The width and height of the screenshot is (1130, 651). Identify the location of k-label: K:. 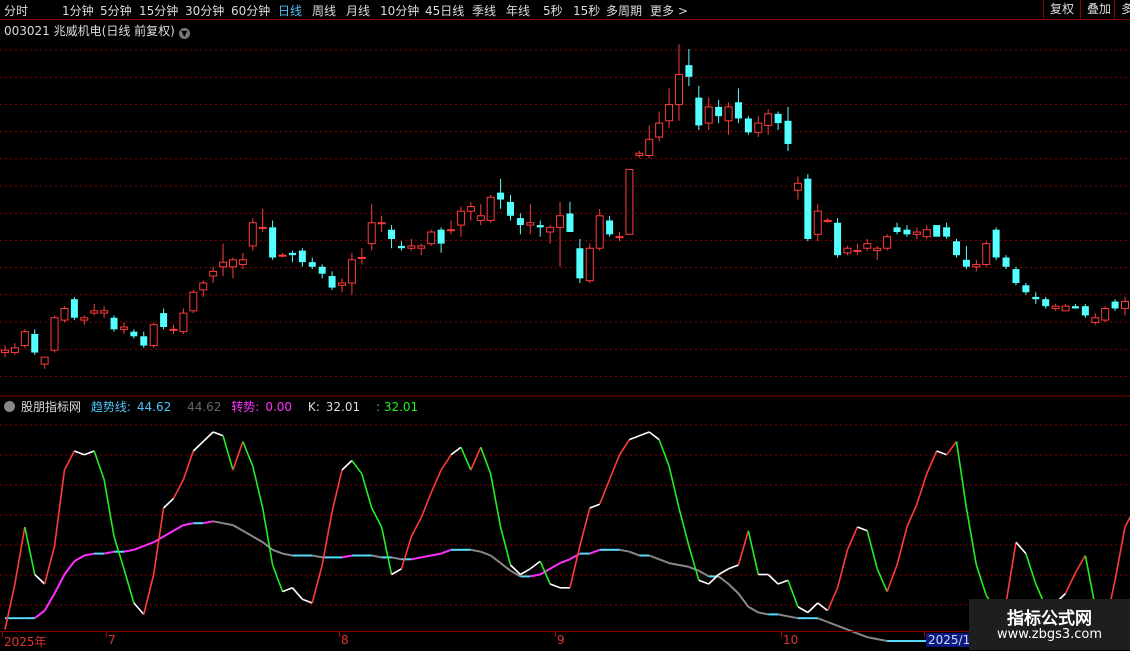
(313, 407).